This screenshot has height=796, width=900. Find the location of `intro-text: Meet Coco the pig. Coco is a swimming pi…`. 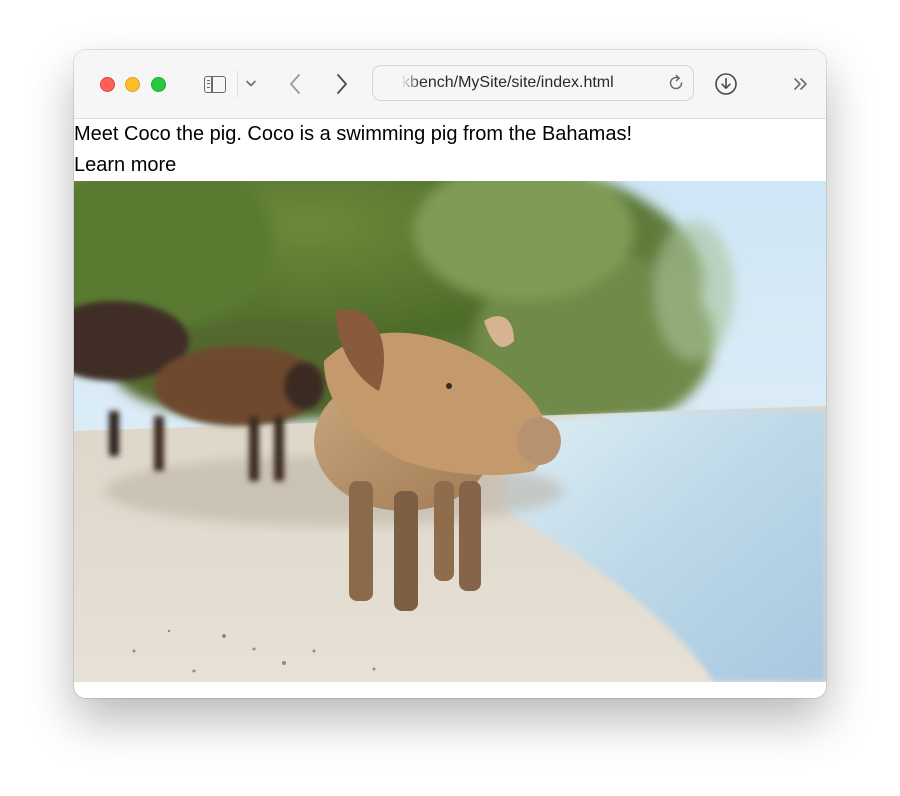

intro-text: Meet Coco the pig. Coco is a swimming pi… is located at coordinates (353, 134).